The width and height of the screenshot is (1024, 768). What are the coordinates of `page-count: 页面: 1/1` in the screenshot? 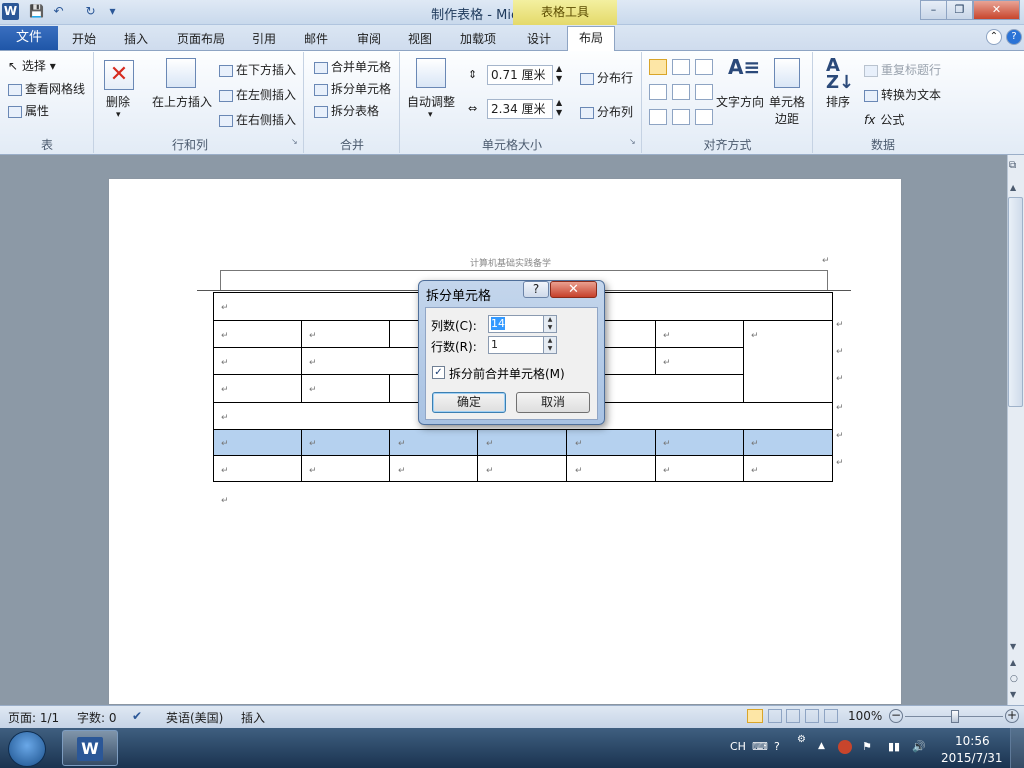 It's located at (33, 717).